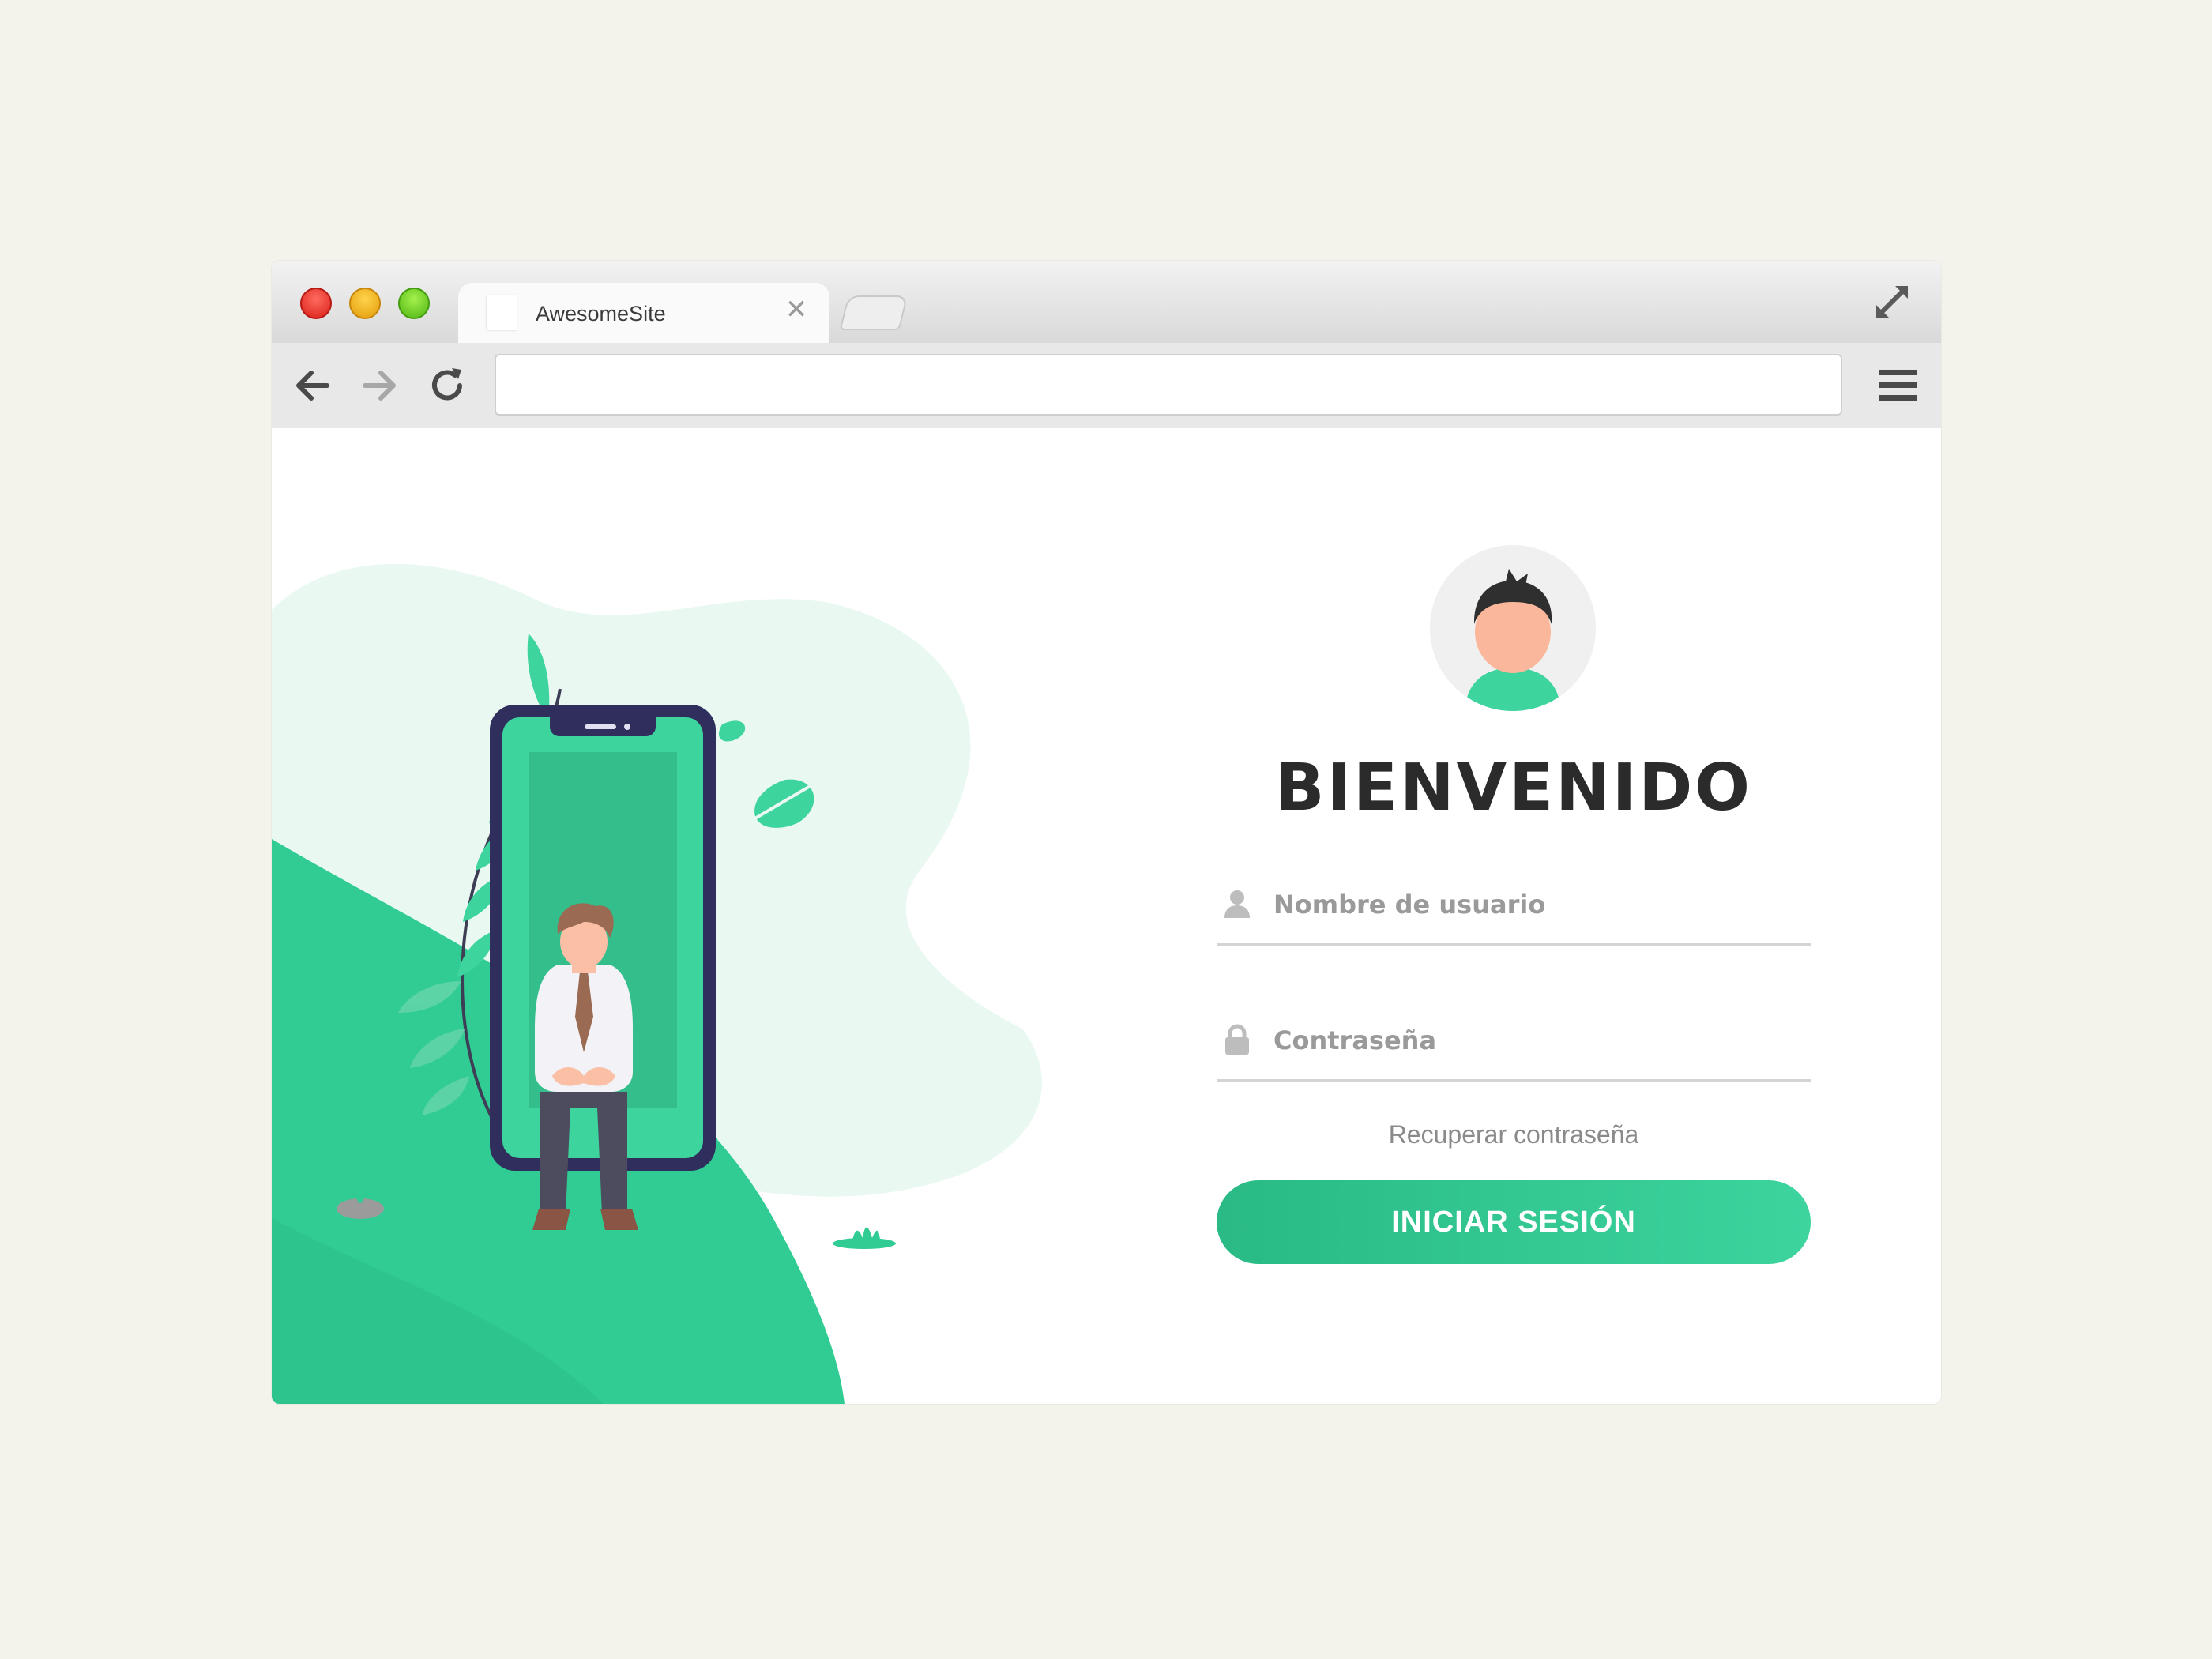 This screenshot has height=1659, width=2212. I want to click on browser-tab: AwesomeSite ✕, so click(644, 313).